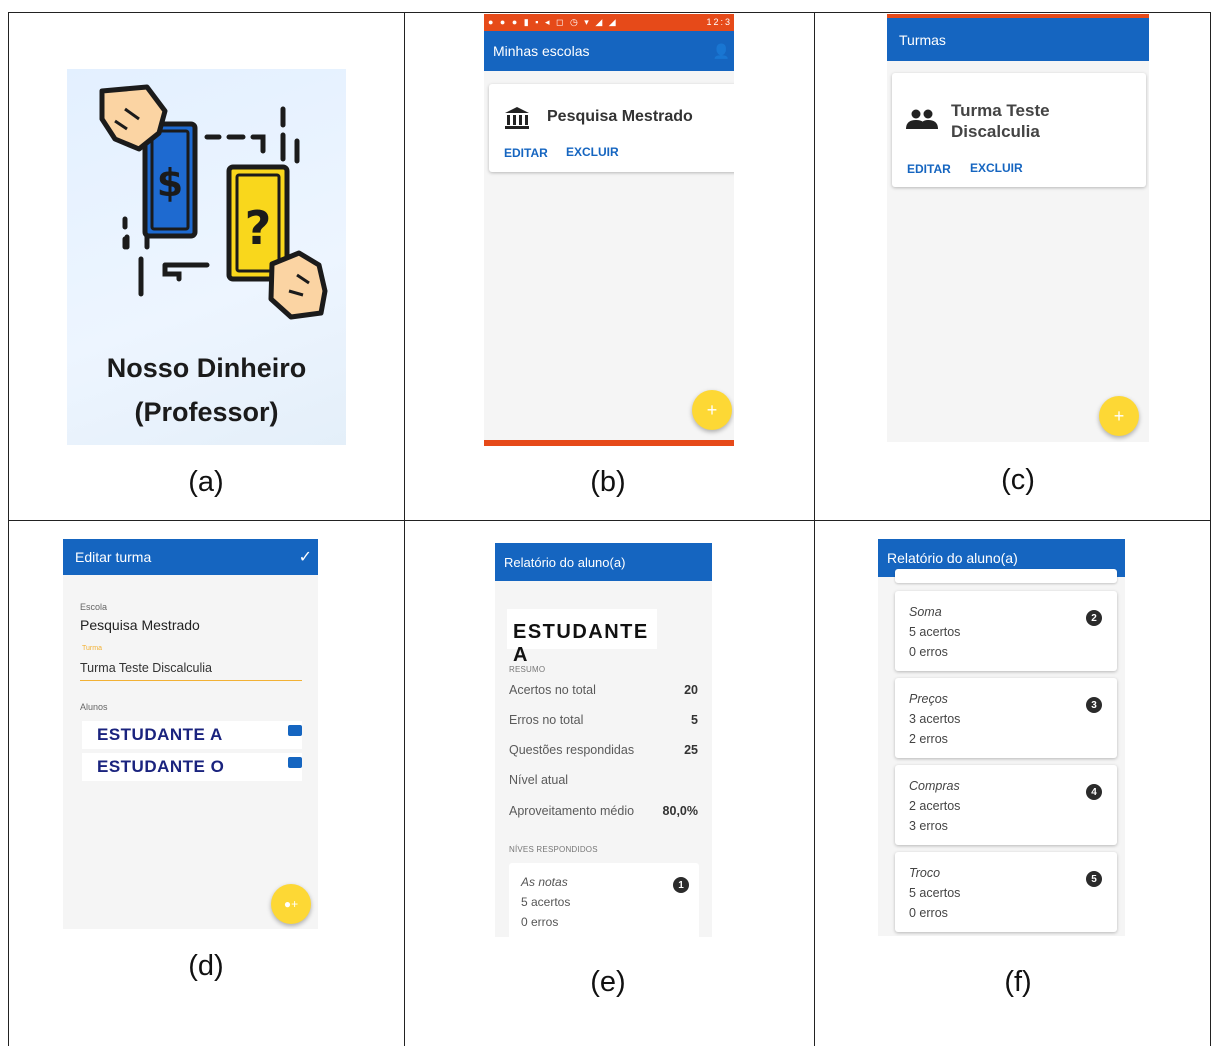 The height and width of the screenshot is (1046, 1211). I want to click on status-bar: ● ● ● ▮ ▪ ◂ ◻ ◷ ▾ ◢ ◢ 12:3, so click(609, 22).